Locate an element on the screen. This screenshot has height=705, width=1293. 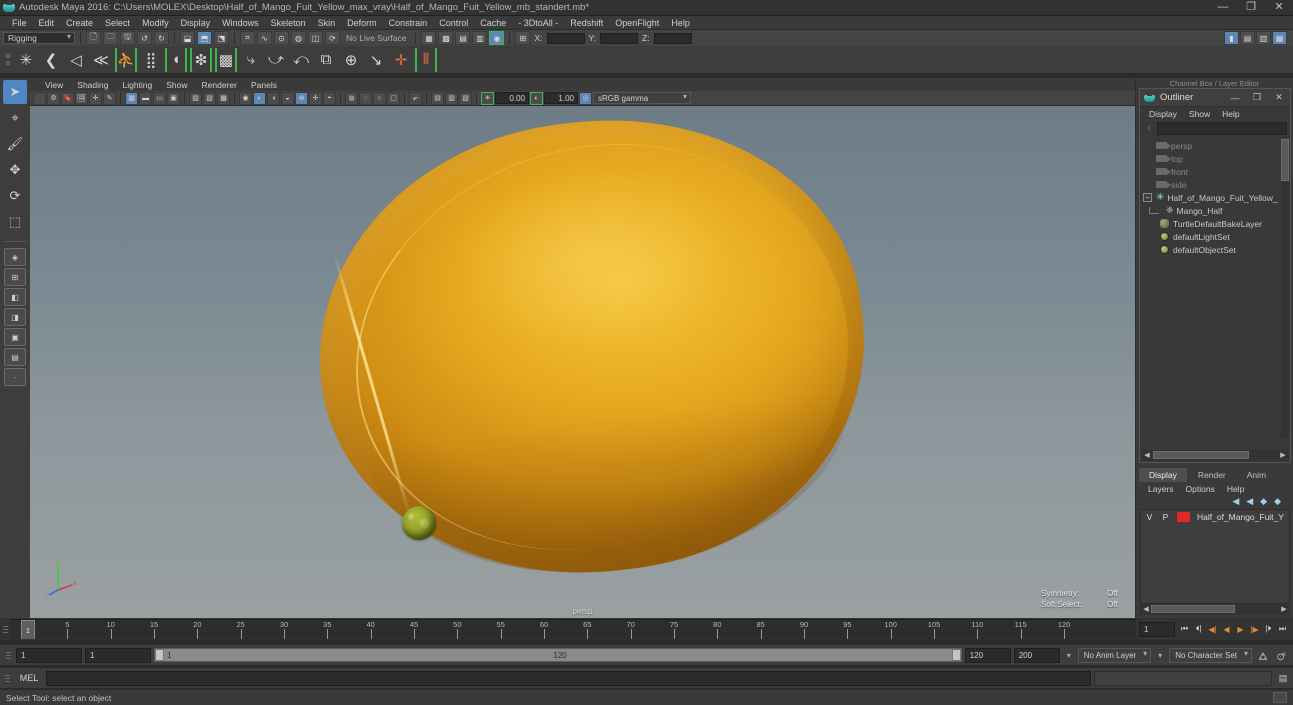
step-forward-keyframe-icon: |⏵ is located at coordinates (1268, 629).